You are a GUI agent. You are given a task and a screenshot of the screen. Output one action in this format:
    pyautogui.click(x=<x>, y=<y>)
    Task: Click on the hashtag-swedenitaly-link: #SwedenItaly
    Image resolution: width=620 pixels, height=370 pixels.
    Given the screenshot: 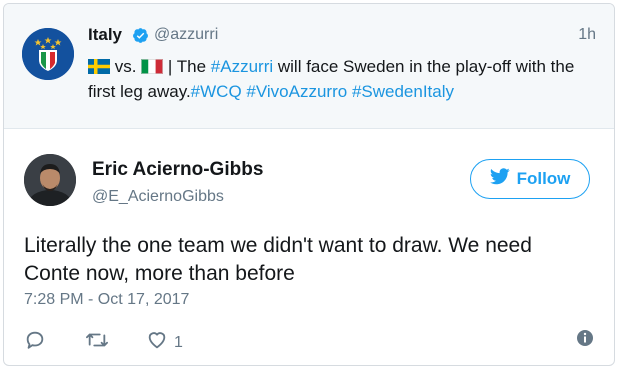 What is the action you would take?
    pyautogui.click(x=403, y=91)
    